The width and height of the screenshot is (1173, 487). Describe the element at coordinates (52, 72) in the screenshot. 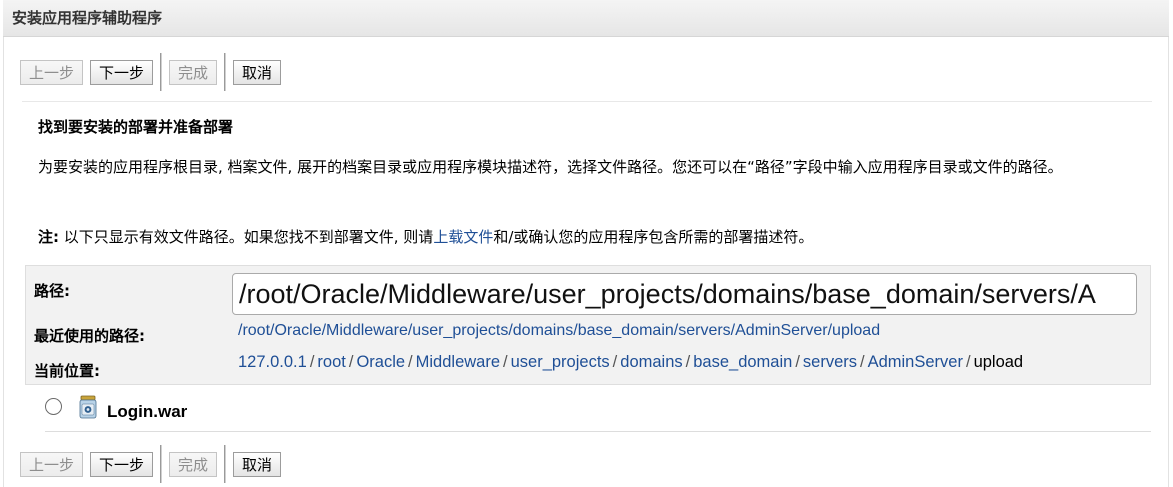

I see `back-button: 上一步` at that location.